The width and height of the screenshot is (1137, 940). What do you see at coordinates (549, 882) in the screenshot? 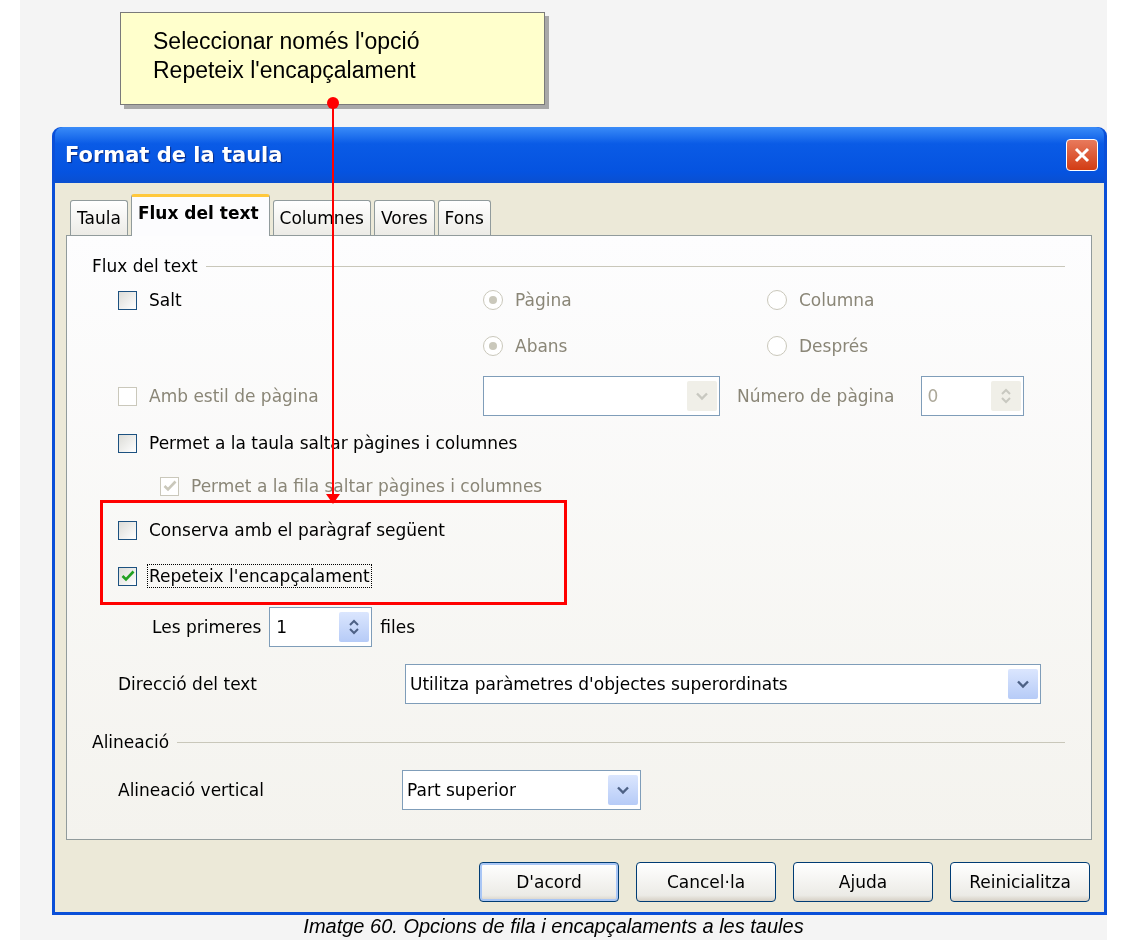
I see `dialog-button: D'acord` at bounding box center [549, 882].